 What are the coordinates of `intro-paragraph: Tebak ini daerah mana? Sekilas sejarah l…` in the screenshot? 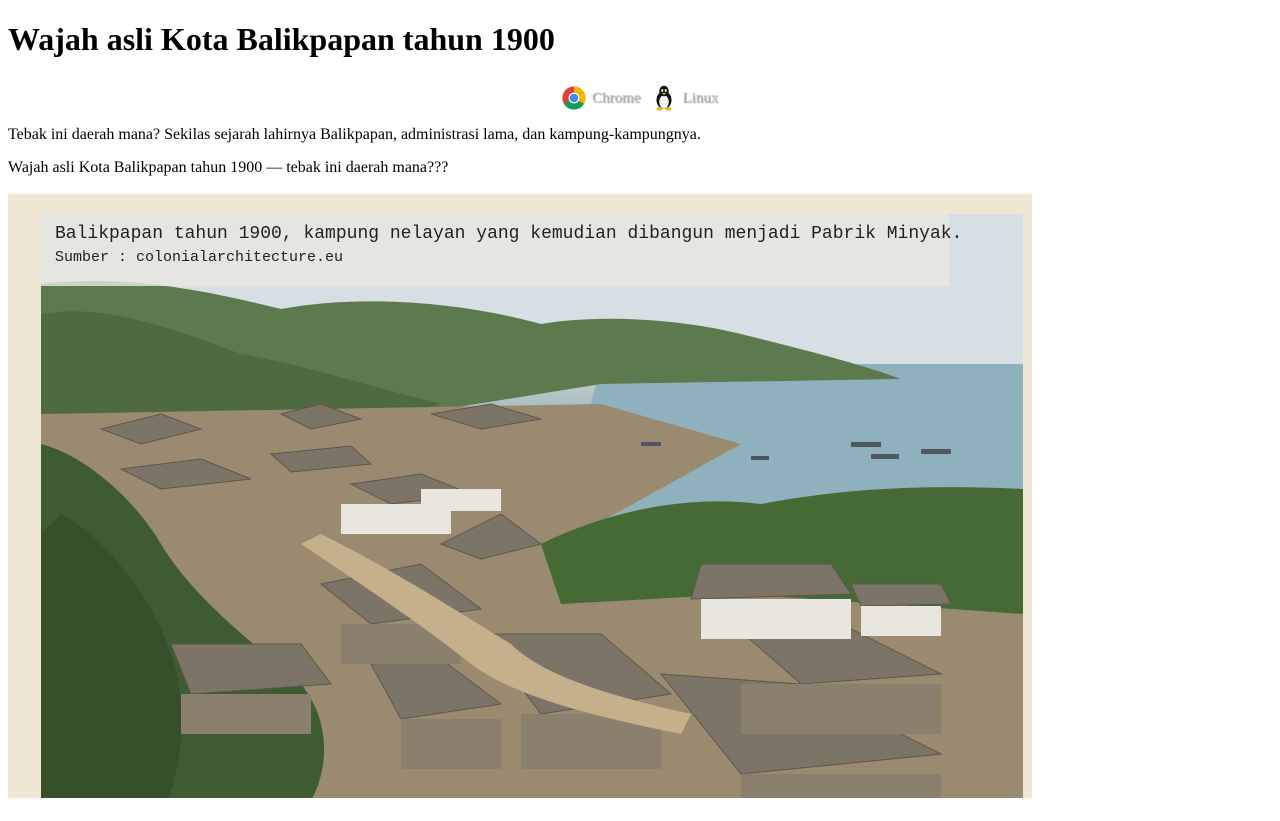 It's located at (354, 134).